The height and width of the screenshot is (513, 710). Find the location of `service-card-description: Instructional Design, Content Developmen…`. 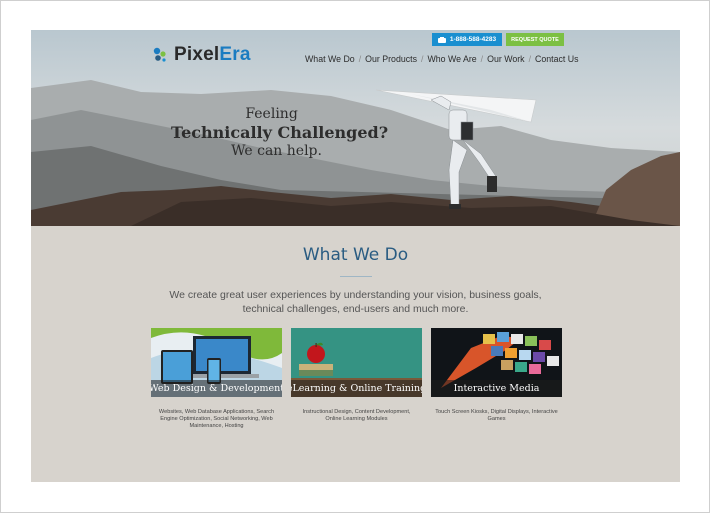

service-card-description: Instructional Design, Content Developmen… is located at coordinates (356, 416).